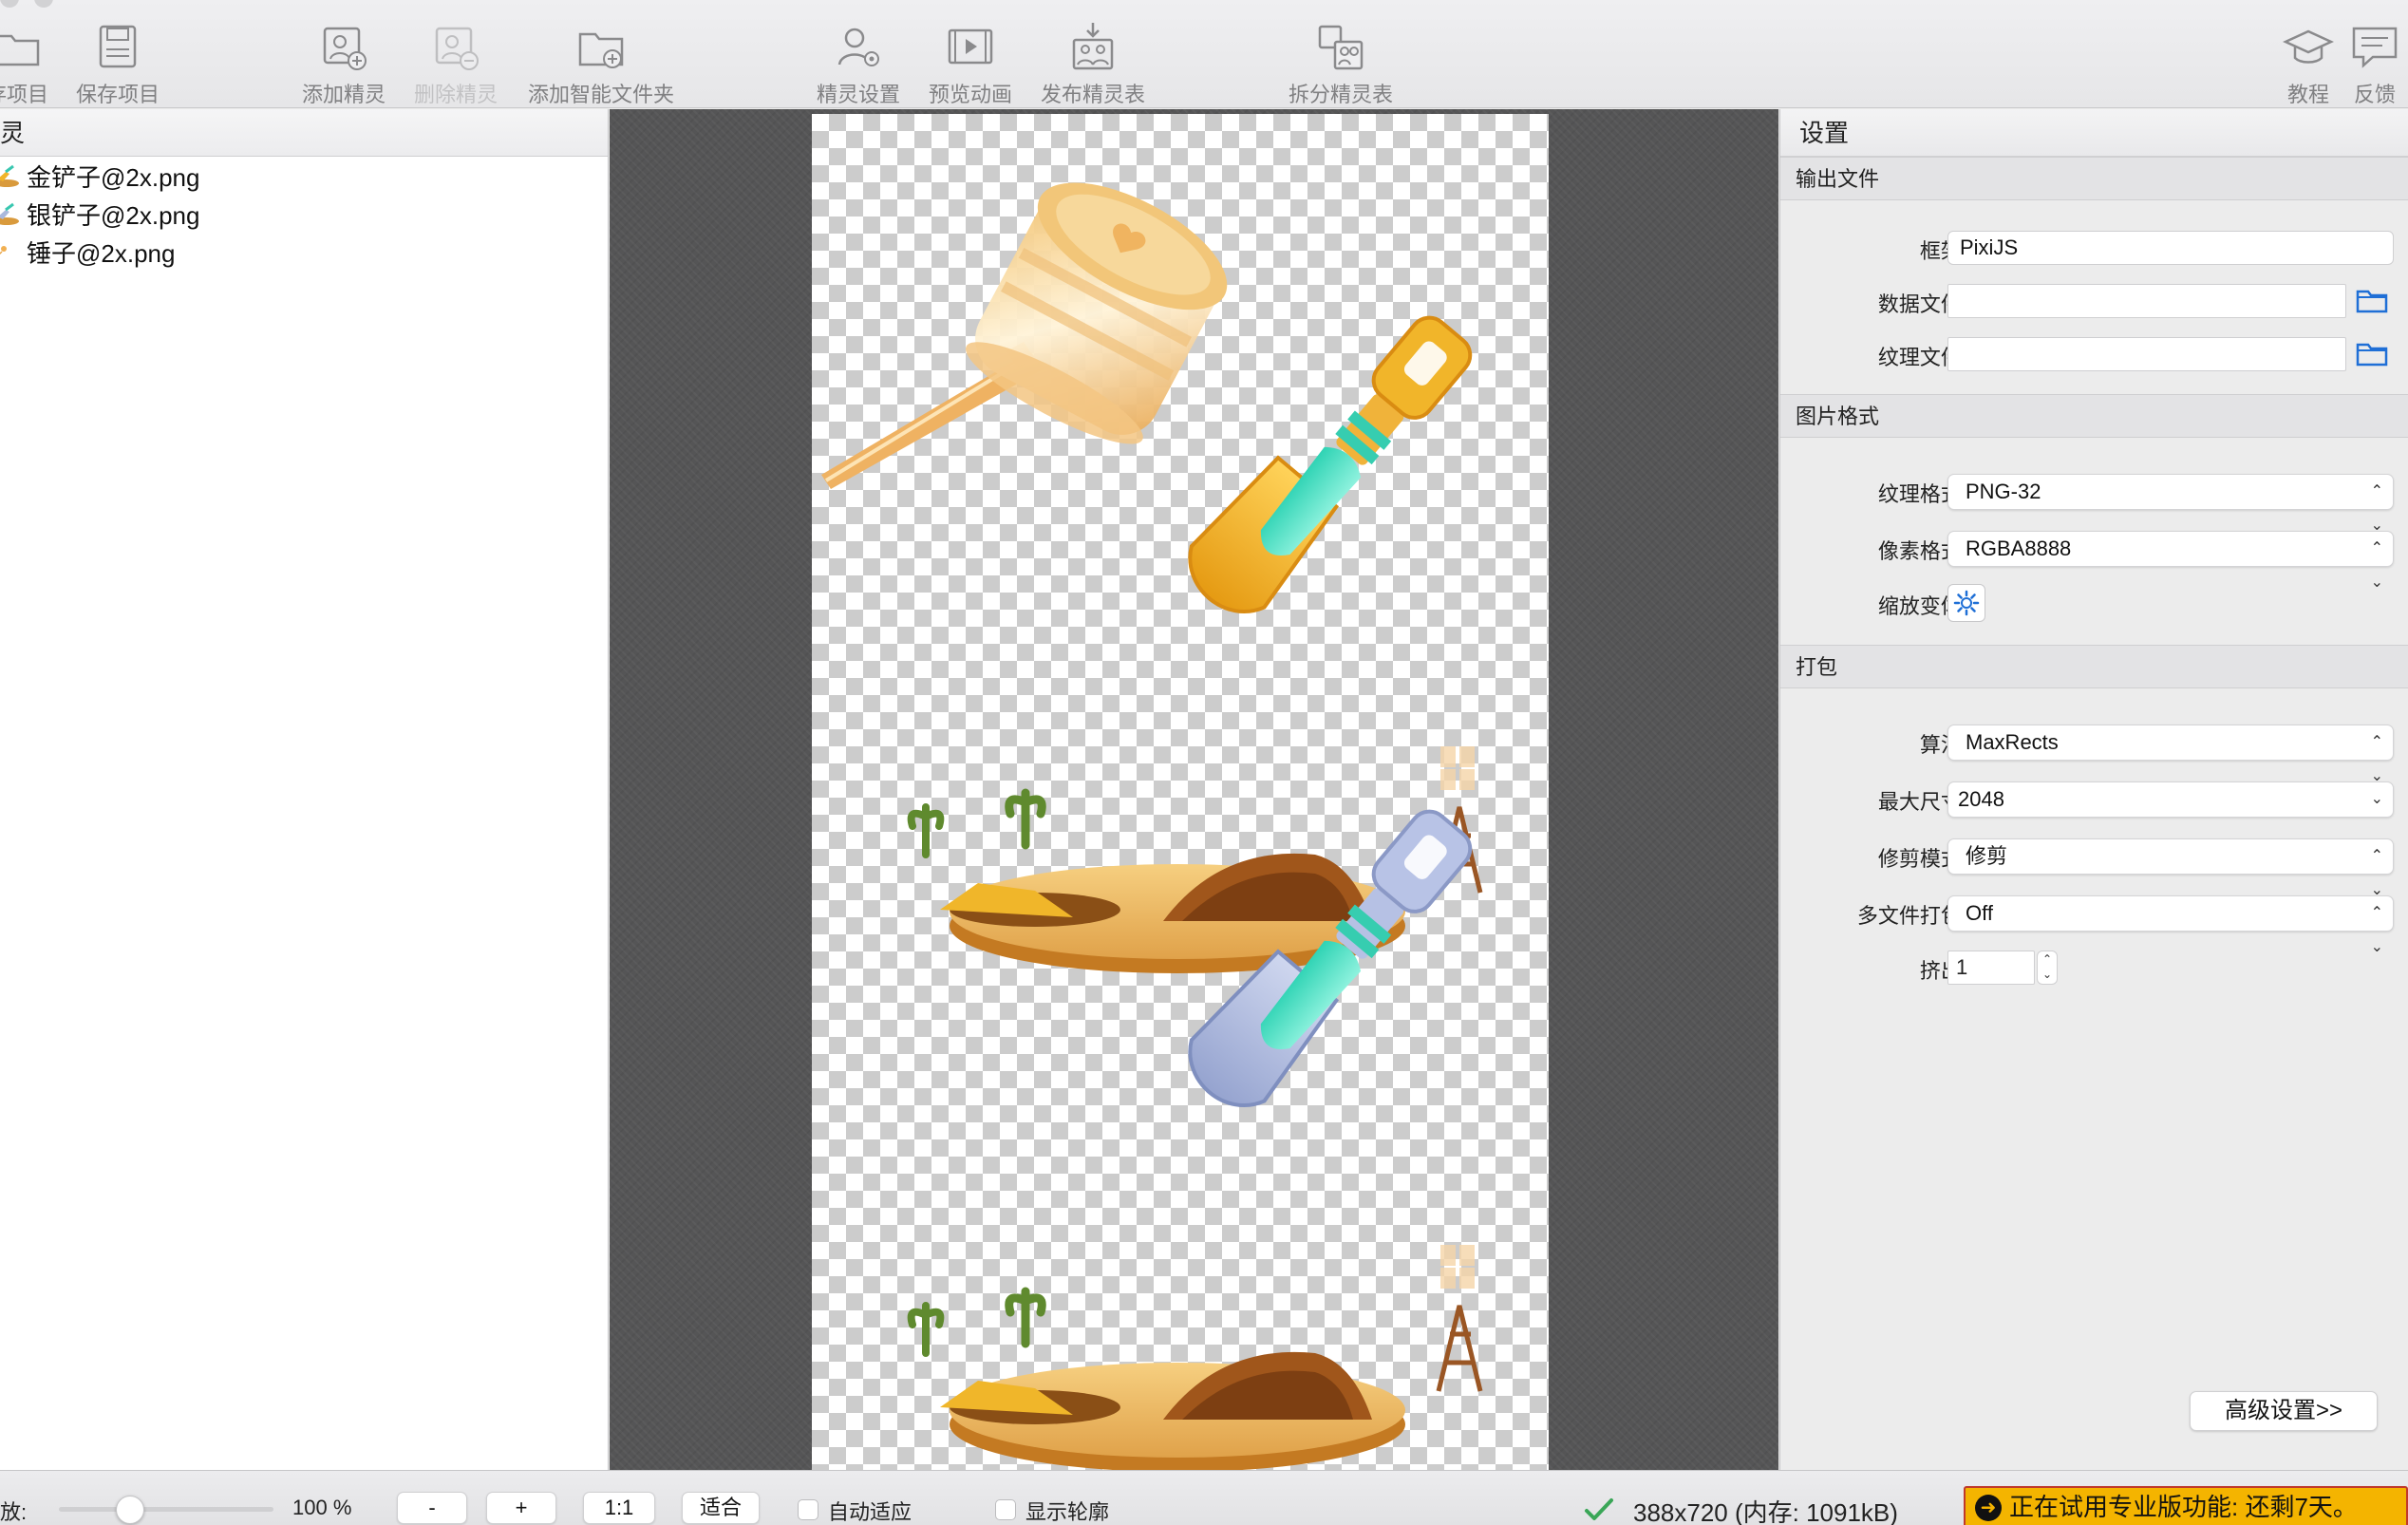  I want to click on publish-sheet-icon, so click(1093, 46).